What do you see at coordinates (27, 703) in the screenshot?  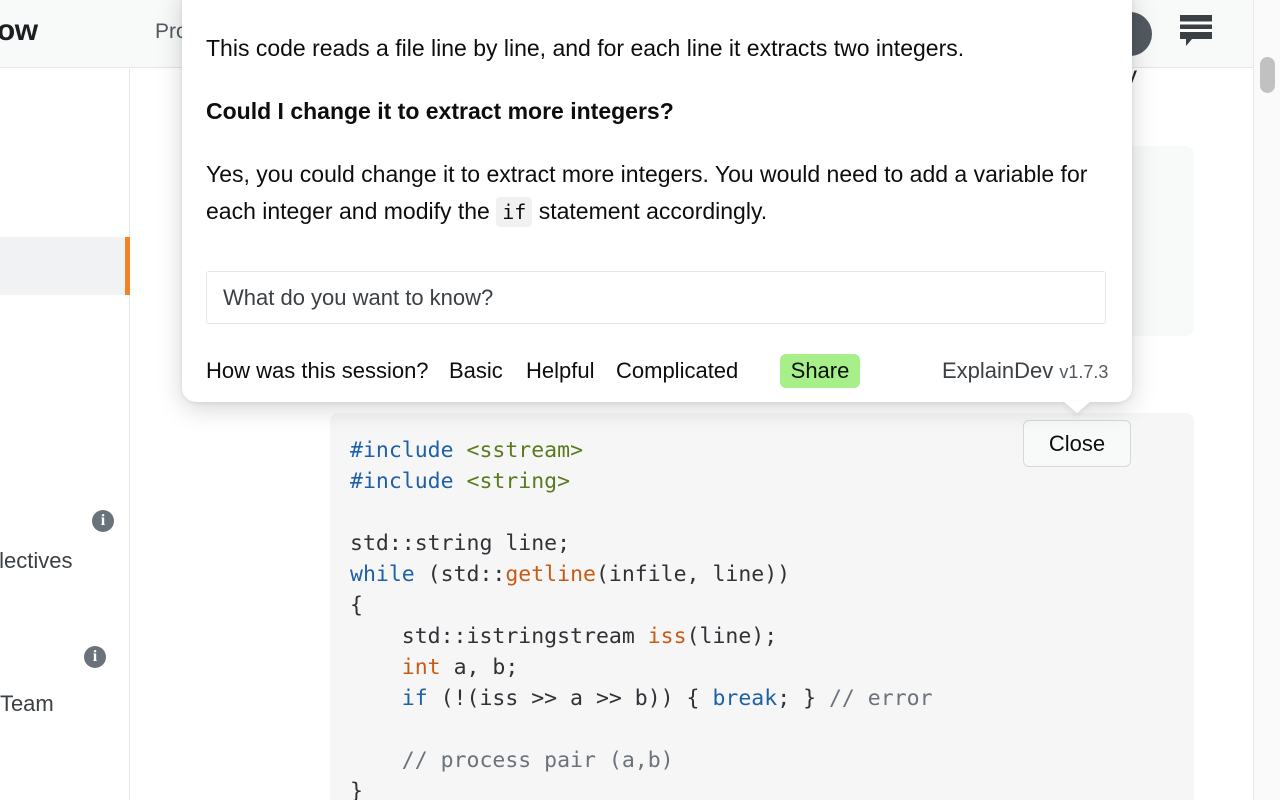 I see `sidebar-item-label: e Team` at bounding box center [27, 703].